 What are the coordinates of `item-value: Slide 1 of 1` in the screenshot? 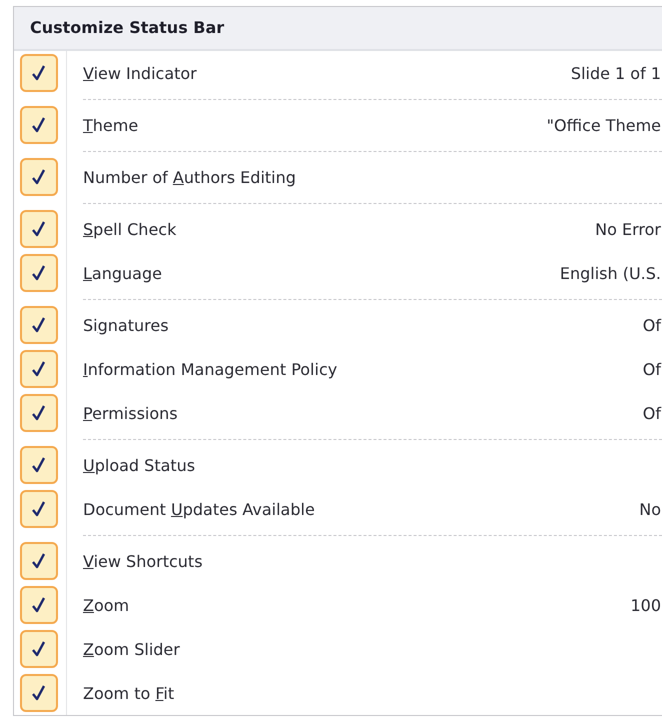 It's located at (616, 73).